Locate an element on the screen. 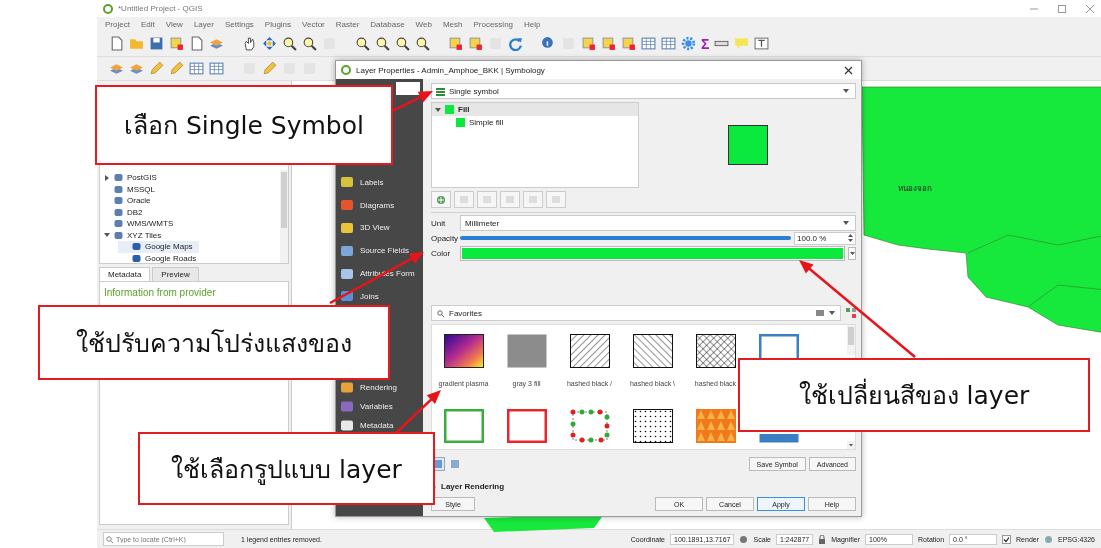 The height and width of the screenshot is (548, 1101). new-file-icon is located at coordinates (116, 43).